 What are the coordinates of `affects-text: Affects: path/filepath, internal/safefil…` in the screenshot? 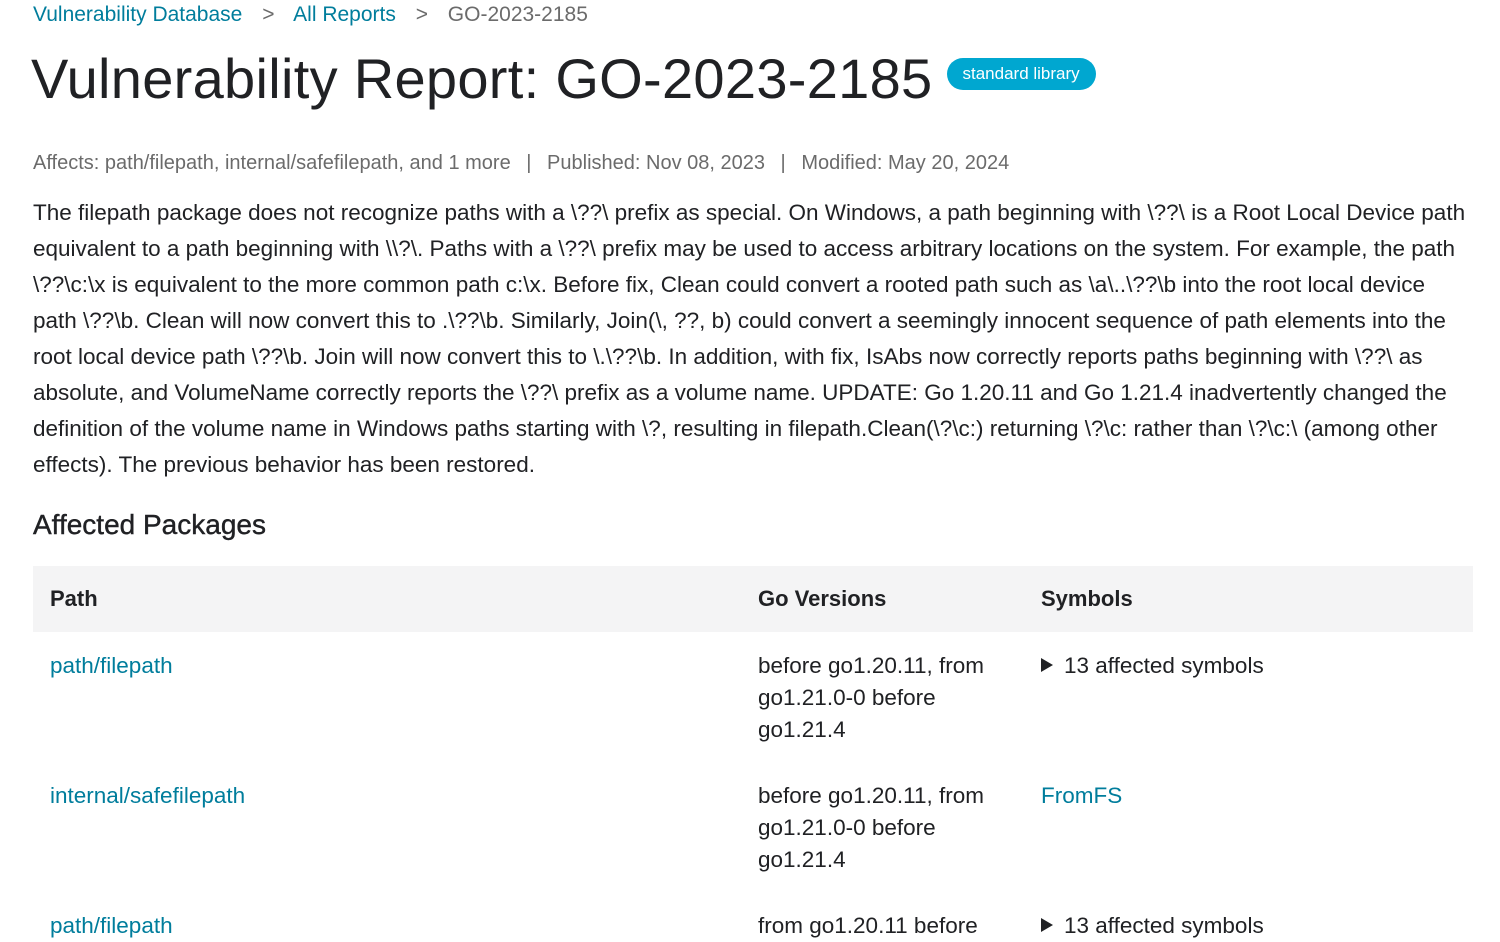 It's located at (272, 163).